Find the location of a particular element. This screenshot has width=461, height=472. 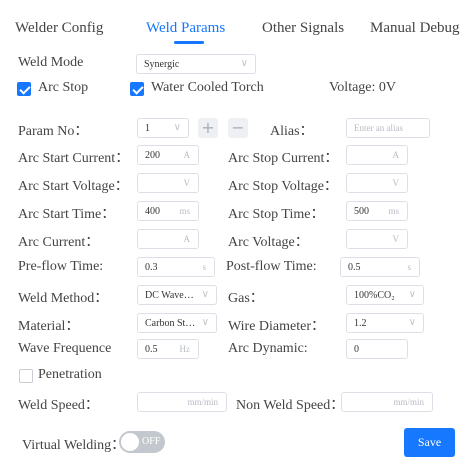

unit-label: Hz is located at coordinates (185, 349).